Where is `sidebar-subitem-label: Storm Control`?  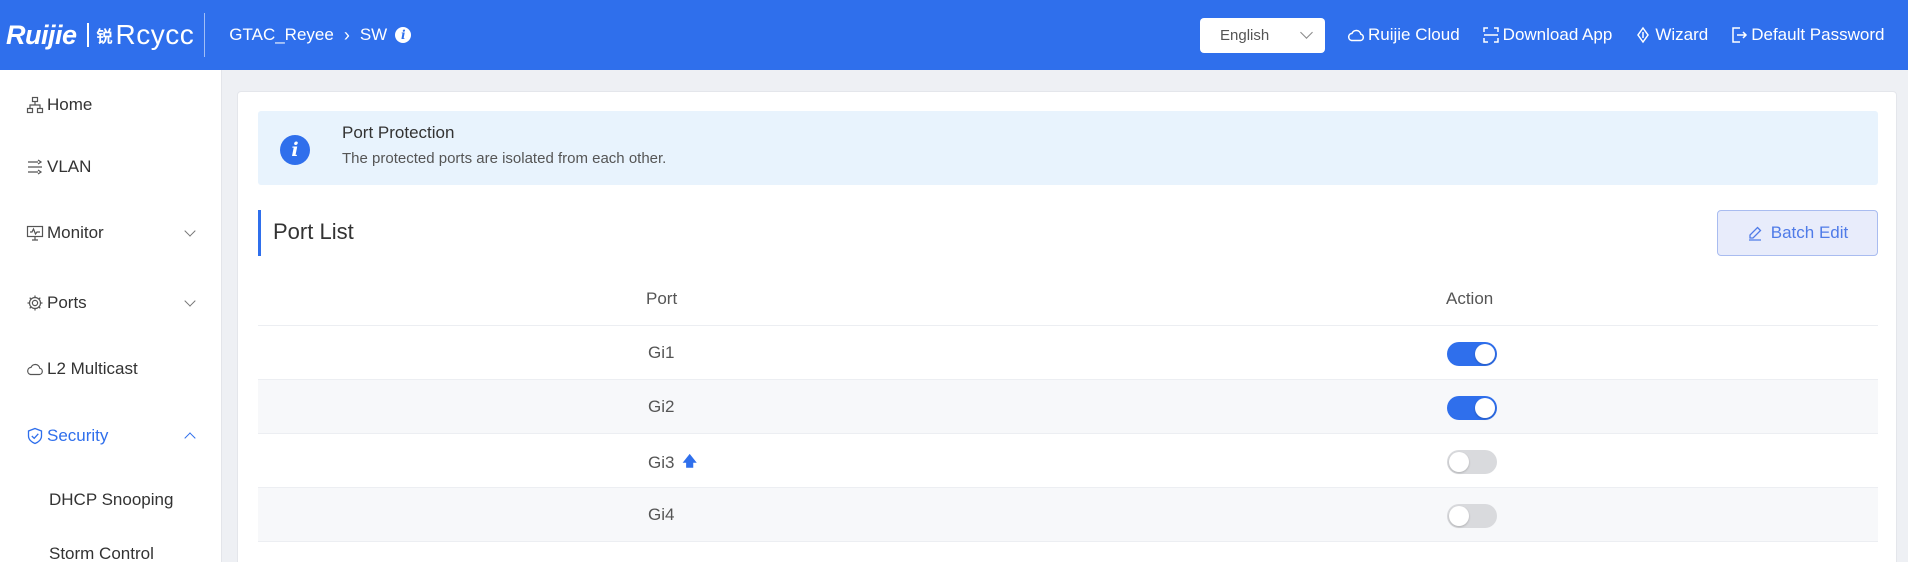
sidebar-subitem-label: Storm Control is located at coordinates (101, 553).